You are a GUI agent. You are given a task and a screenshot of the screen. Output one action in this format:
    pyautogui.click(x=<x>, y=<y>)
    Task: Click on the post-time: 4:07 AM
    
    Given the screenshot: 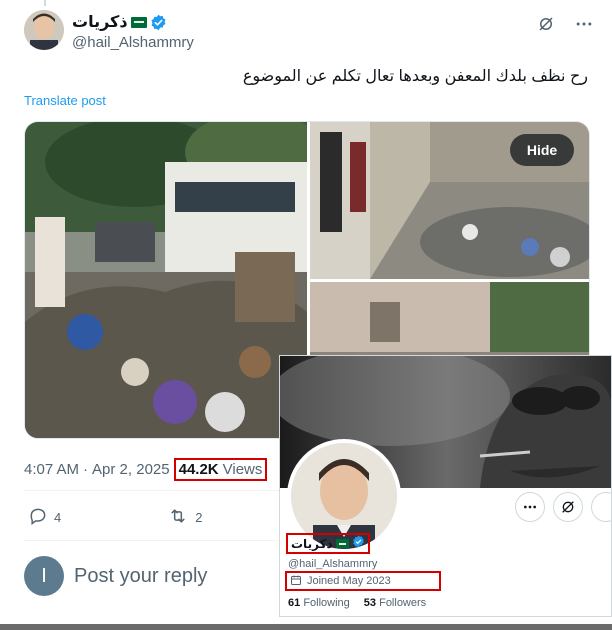 What is the action you would take?
    pyautogui.click(x=51, y=469)
    